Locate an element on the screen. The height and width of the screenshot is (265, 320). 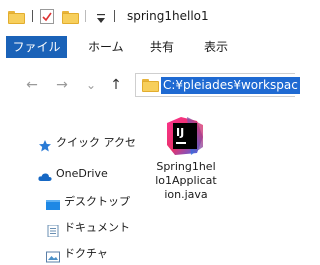
address-text: C:¥pleiades¥workspac is located at coordinates (230, 85).